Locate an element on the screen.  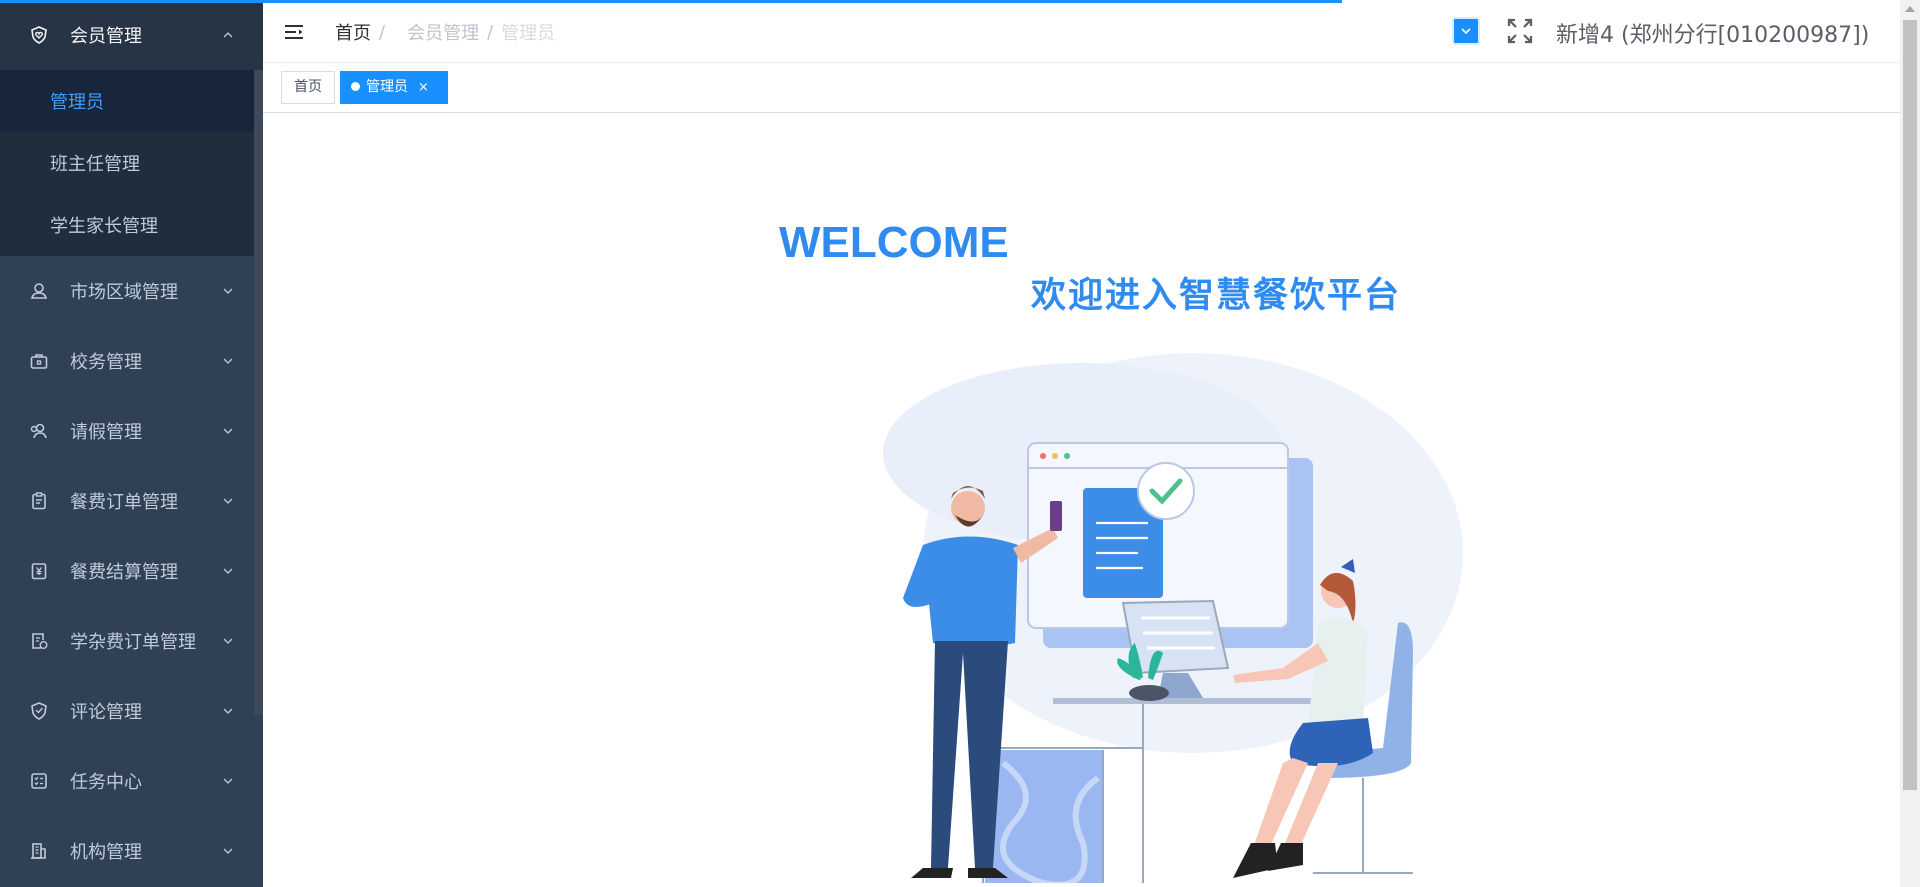
page-scrollbar is located at coordinates (1910, 443).